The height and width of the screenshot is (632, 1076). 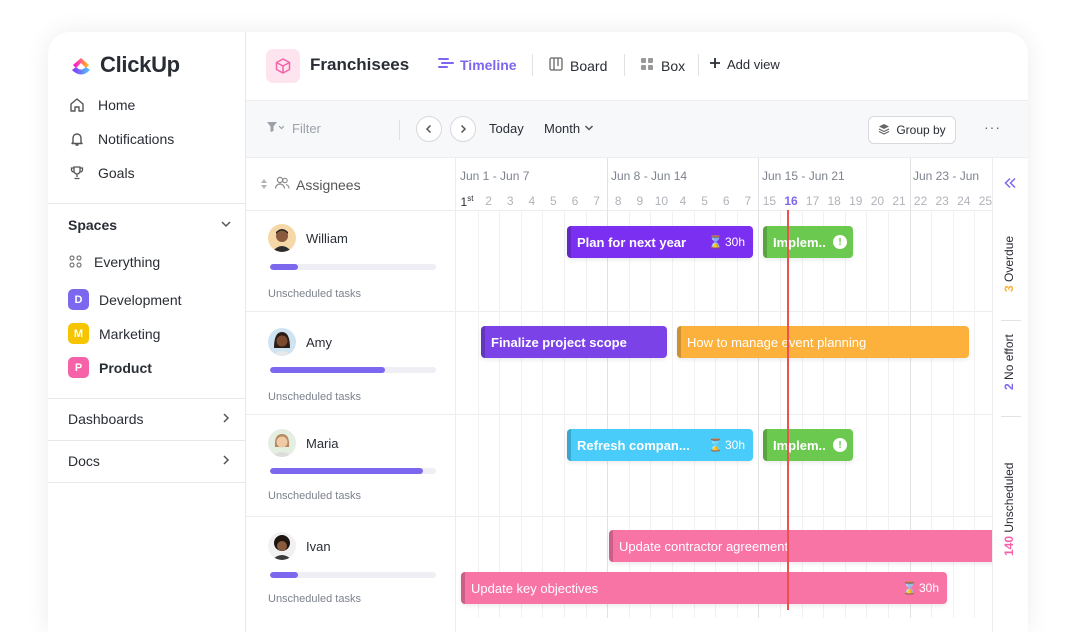 I want to click on assignee-name: Amy, so click(x=319, y=342).